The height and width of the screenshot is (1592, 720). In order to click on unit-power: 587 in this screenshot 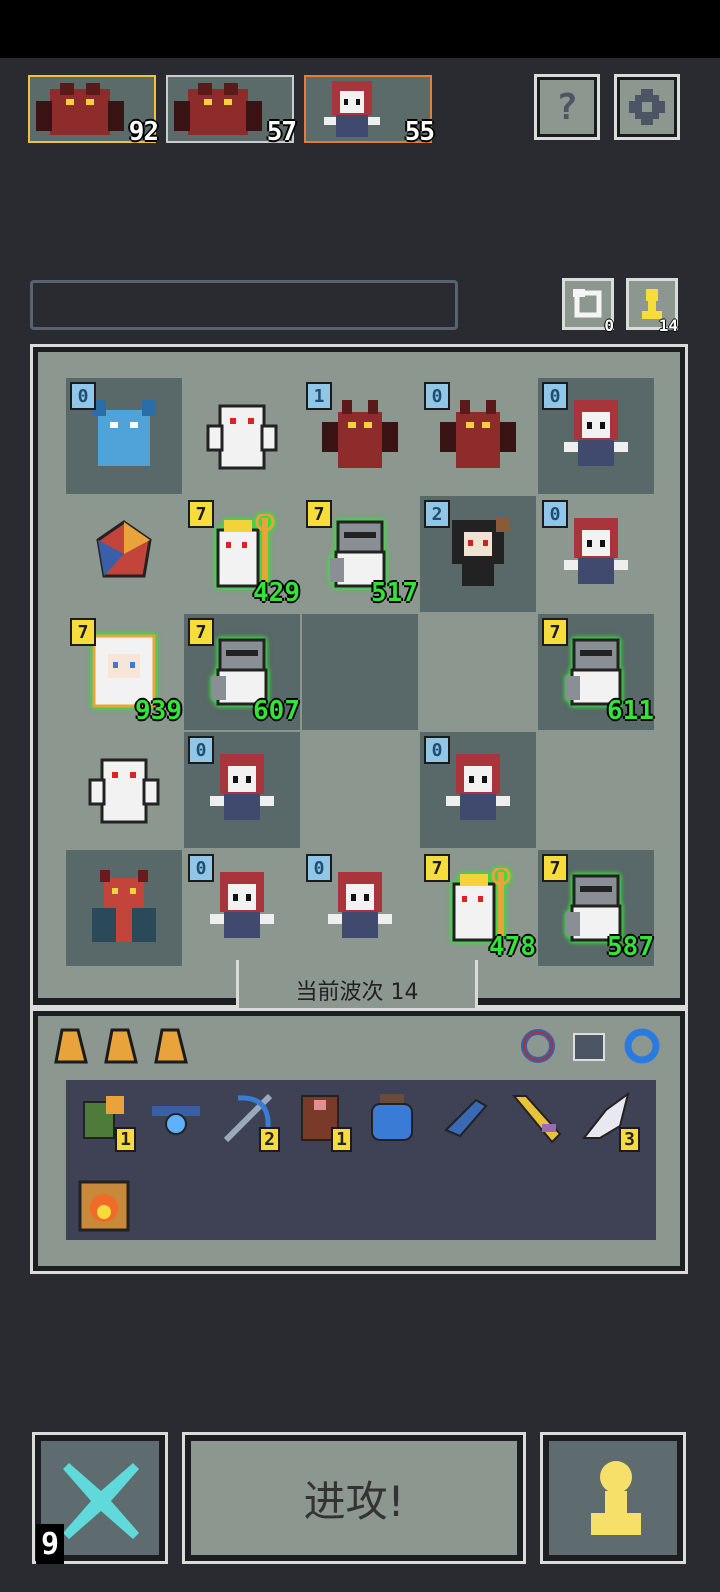, I will do `click(630, 947)`.